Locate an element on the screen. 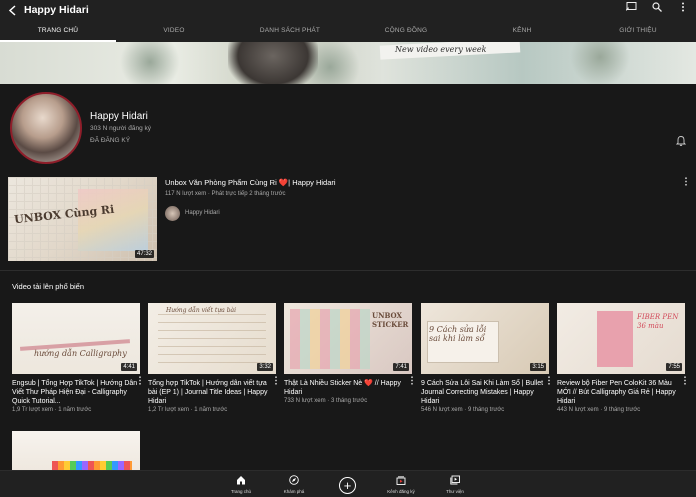 The height and width of the screenshot is (497, 696). create-icon: + is located at coordinates (347, 485).